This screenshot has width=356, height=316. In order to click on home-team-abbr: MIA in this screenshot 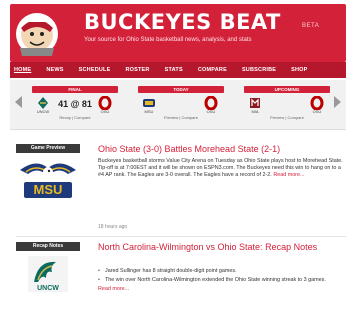, I will do `click(255, 111)`.